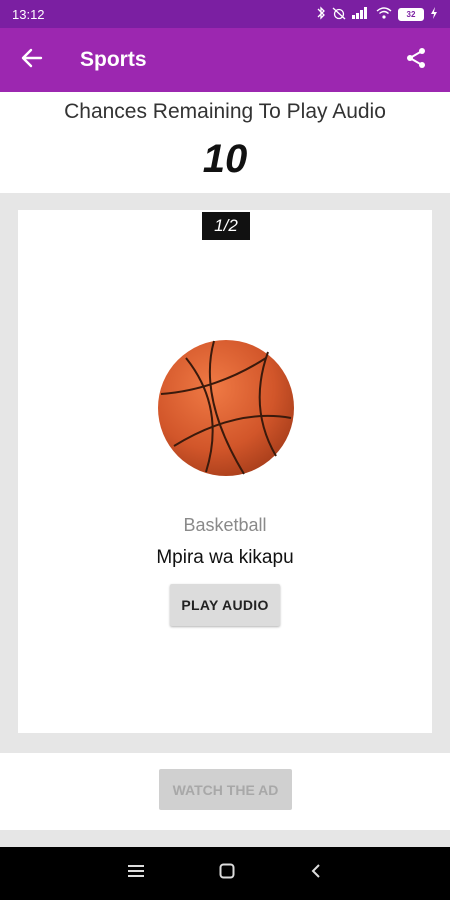 The width and height of the screenshot is (450, 900). Describe the element at coordinates (316, 873) in the screenshot. I see `back-chevron-icon` at that location.